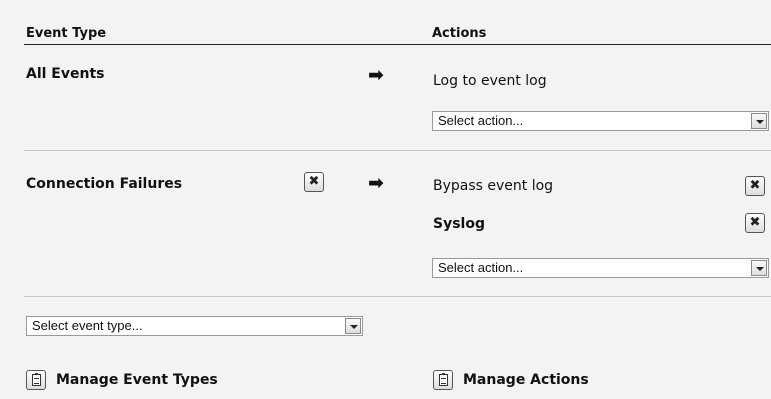 Image resolution: width=771 pixels, height=399 pixels. I want to click on manage-actions-button: Manage Actions, so click(511, 380).